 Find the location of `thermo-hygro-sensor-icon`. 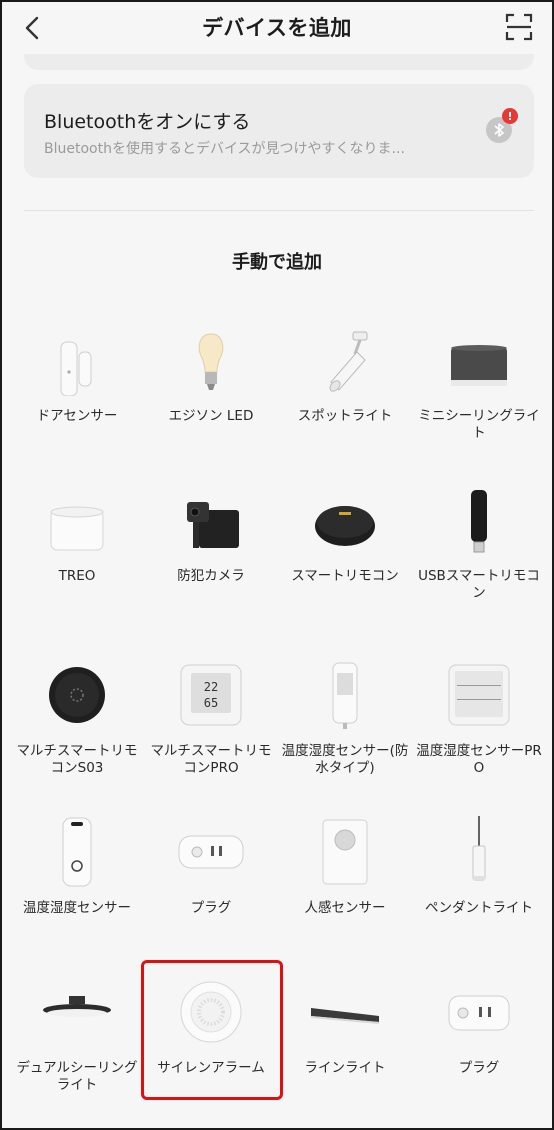

thermo-hygro-sensor-icon is located at coordinates (77, 852).